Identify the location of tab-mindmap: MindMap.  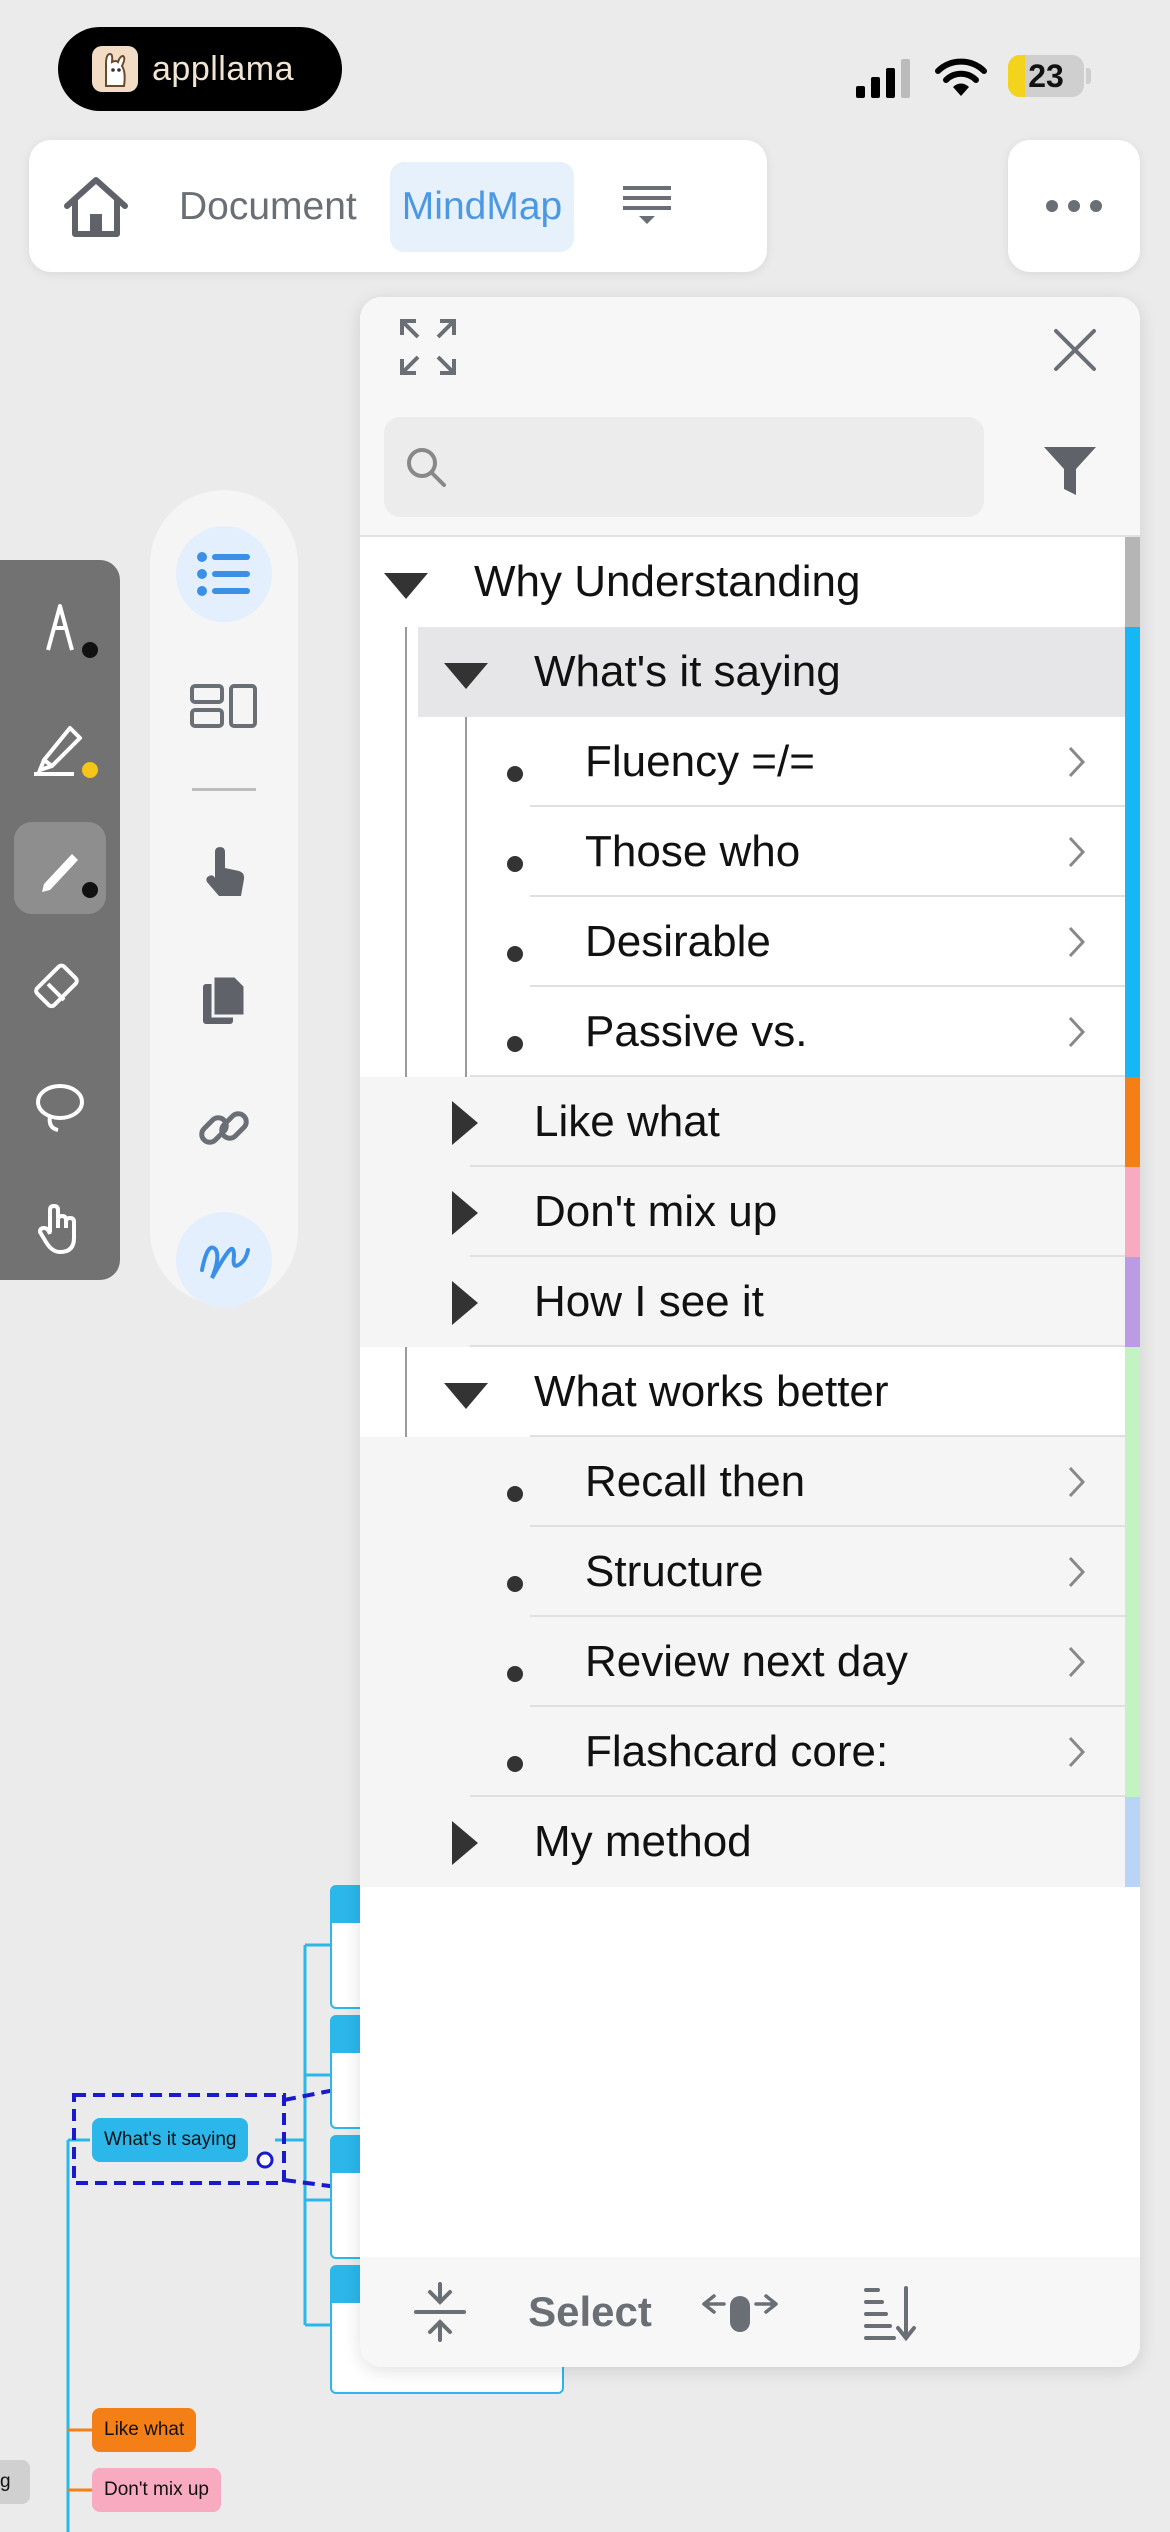
(482, 207).